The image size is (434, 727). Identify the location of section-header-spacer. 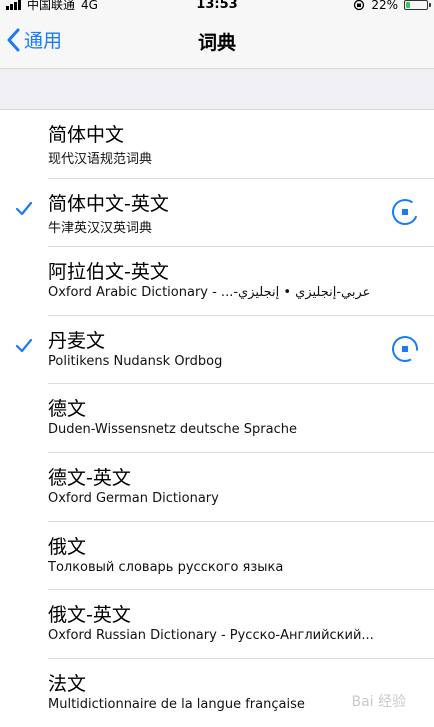
(217, 89).